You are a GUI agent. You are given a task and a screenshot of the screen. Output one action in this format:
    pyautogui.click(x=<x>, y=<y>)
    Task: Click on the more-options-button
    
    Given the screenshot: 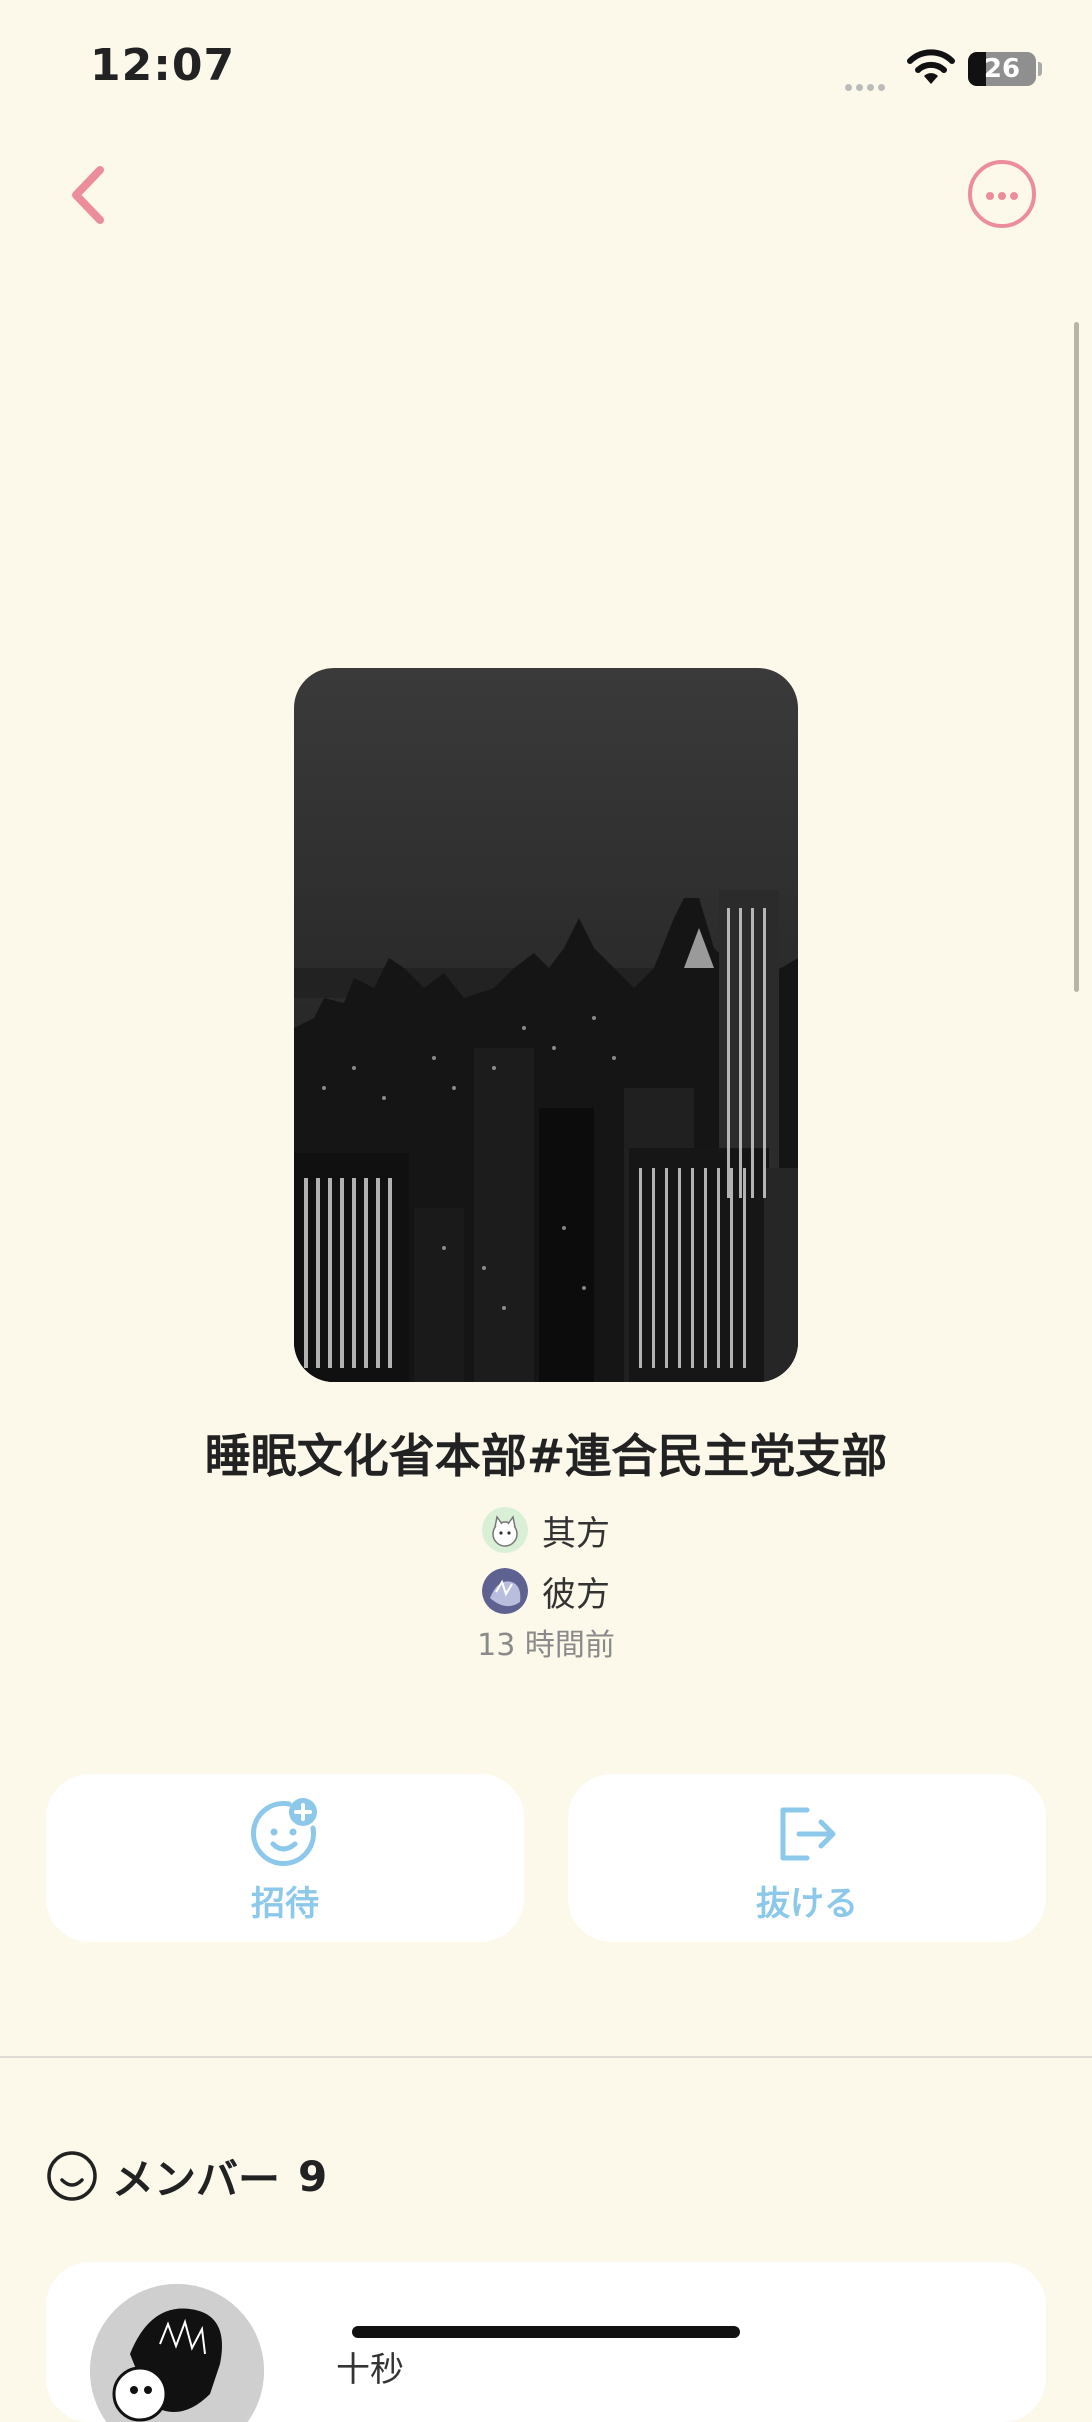 What is the action you would take?
    pyautogui.click(x=1002, y=194)
    